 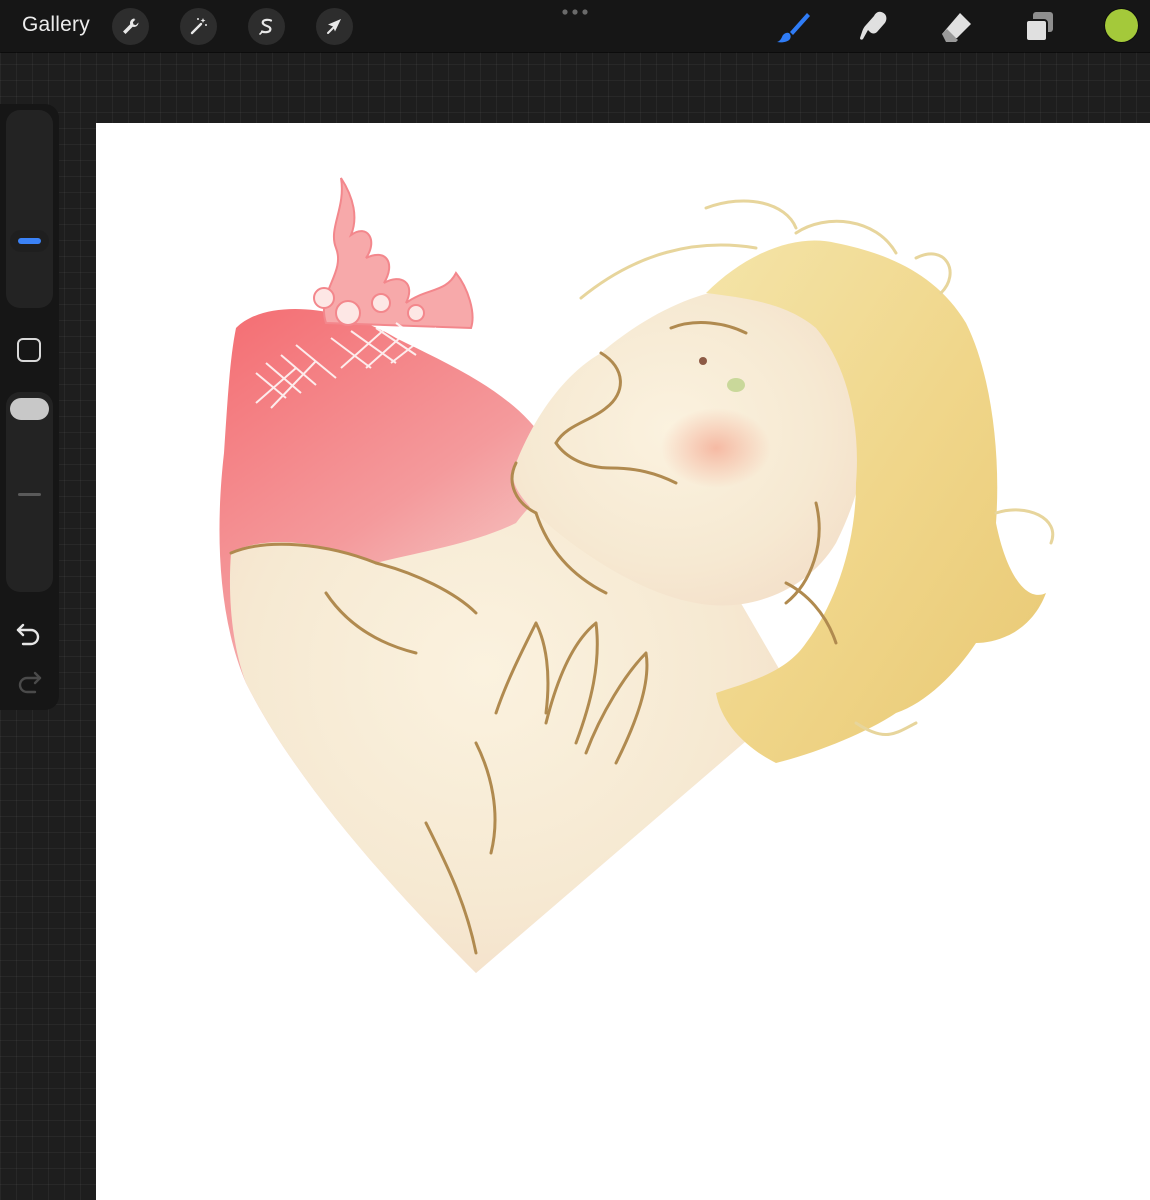 I want to click on brush-size-indicator, so click(x=29, y=241).